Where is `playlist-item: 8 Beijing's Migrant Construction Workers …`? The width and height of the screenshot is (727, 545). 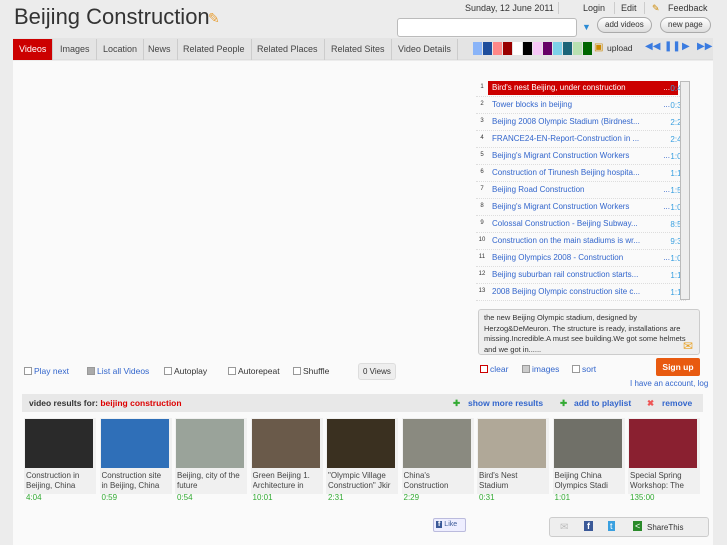 playlist-item: 8 Beijing's Migrant Construction Workers … is located at coordinates (581, 207).